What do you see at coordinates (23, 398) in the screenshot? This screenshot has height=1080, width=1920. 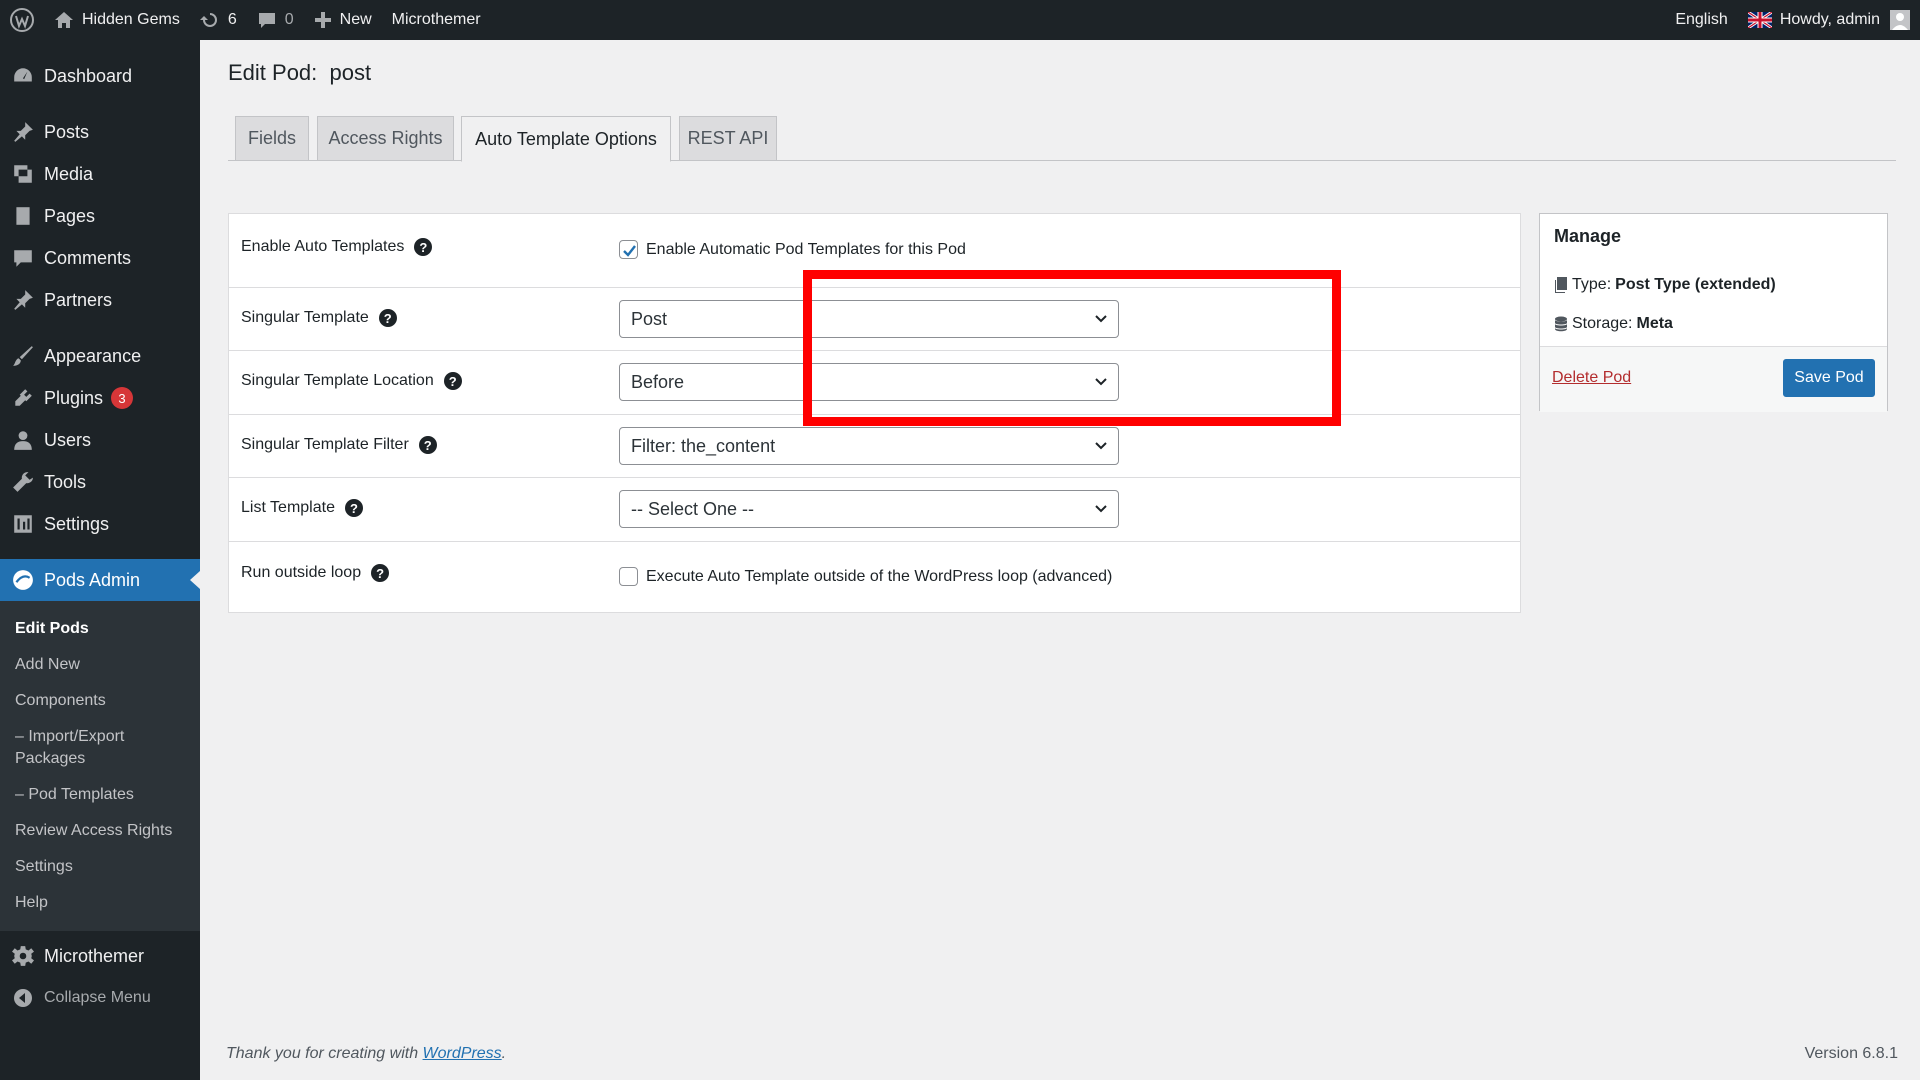 I see `plugin-icon` at bounding box center [23, 398].